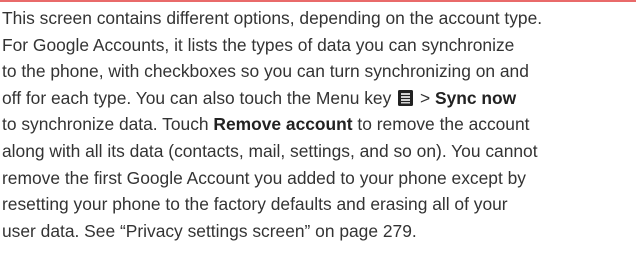  What do you see at coordinates (406, 97) in the screenshot?
I see `menu-key-icon` at bounding box center [406, 97].